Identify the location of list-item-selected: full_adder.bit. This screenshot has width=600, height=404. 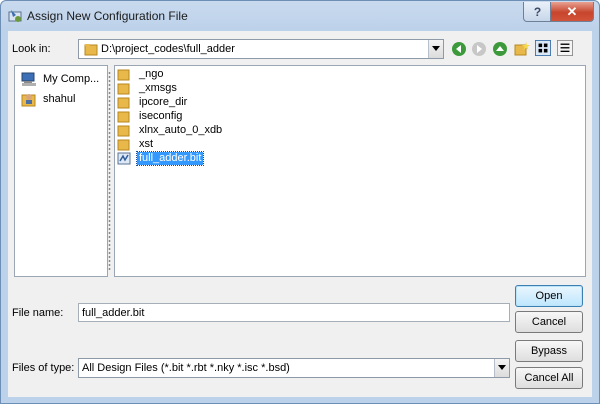
(161, 158).